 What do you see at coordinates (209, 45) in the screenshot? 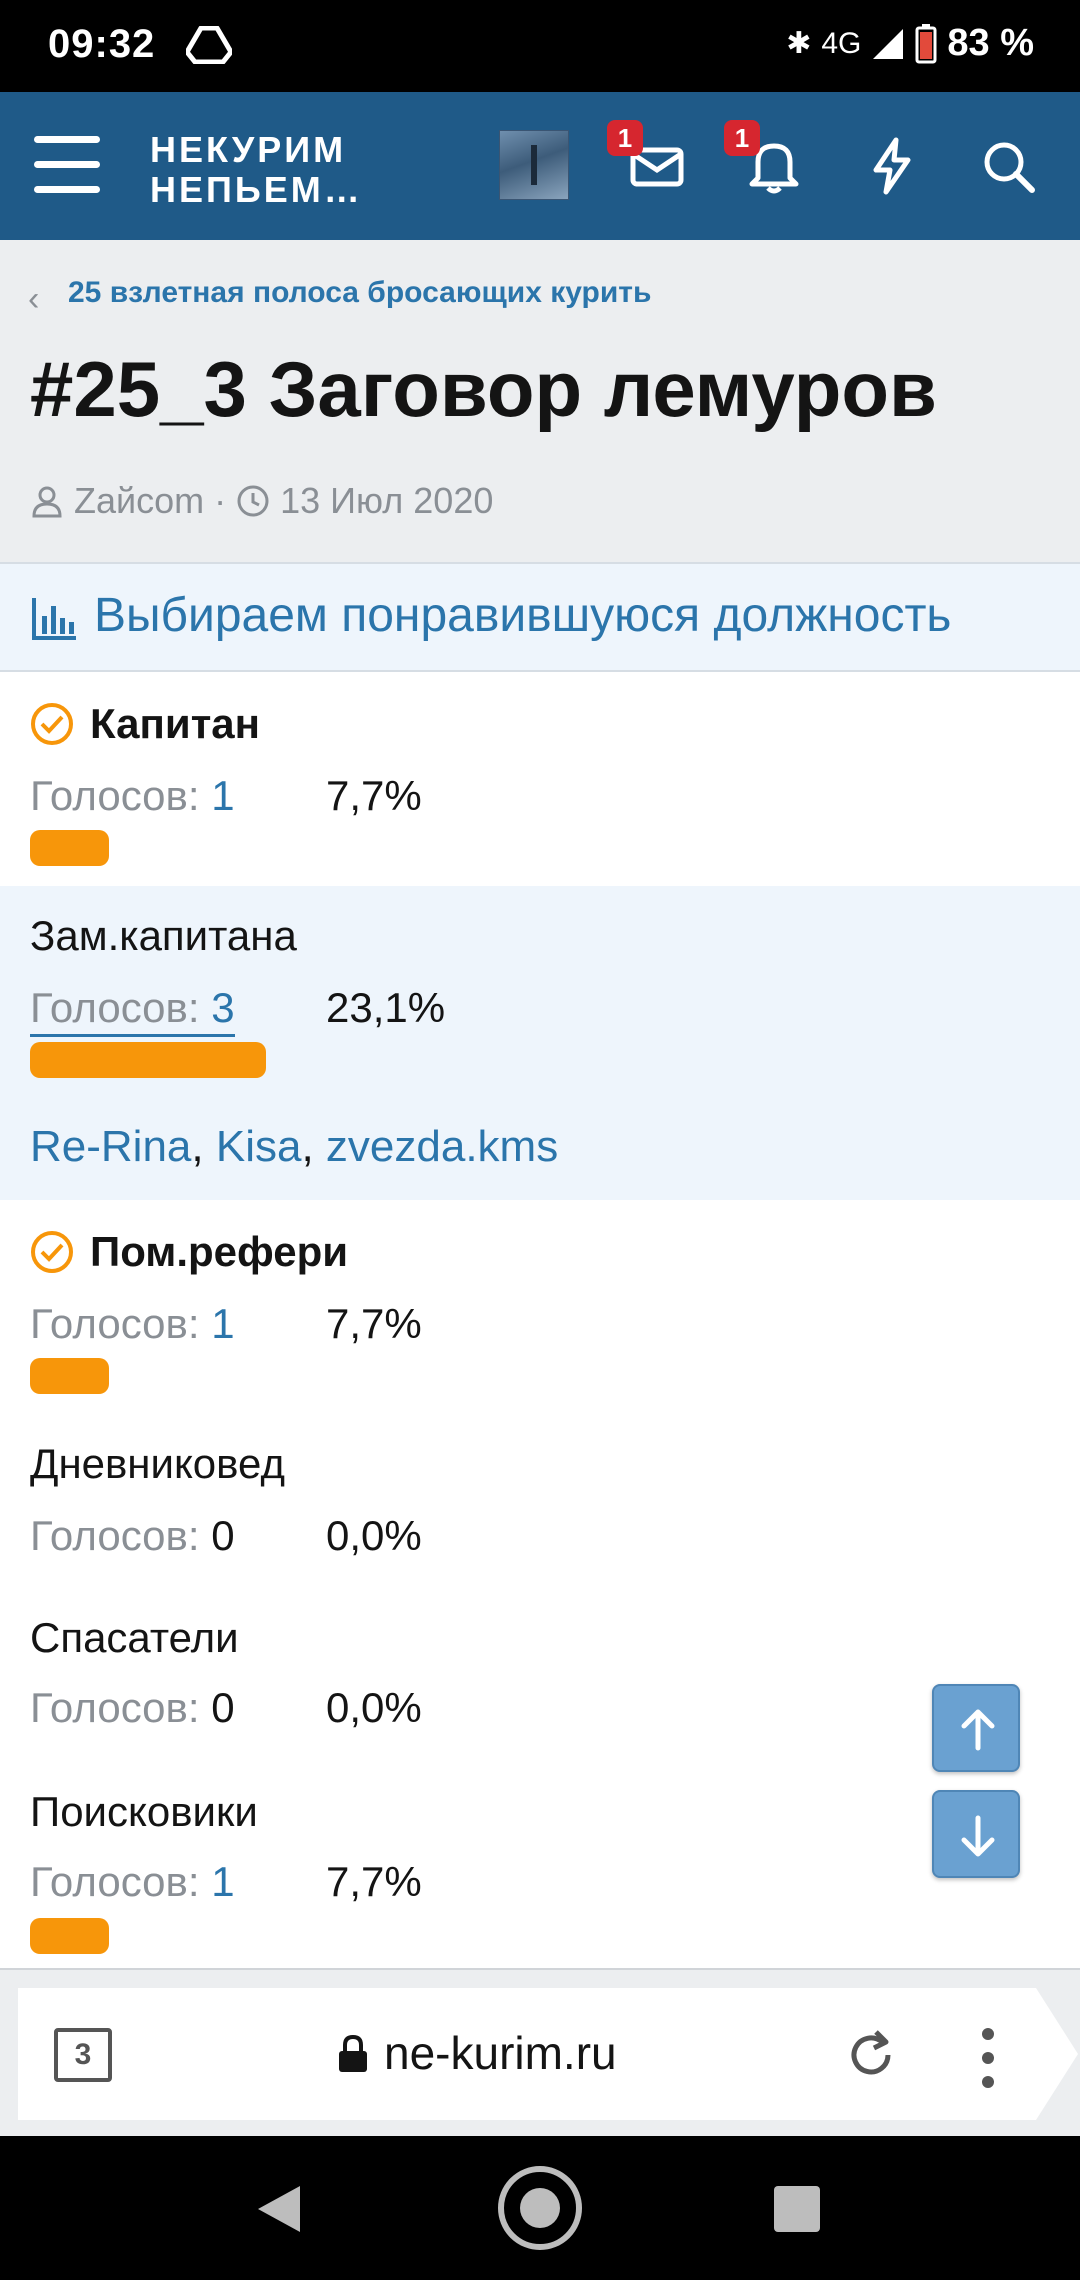
I see `drive-icon` at bounding box center [209, 45].